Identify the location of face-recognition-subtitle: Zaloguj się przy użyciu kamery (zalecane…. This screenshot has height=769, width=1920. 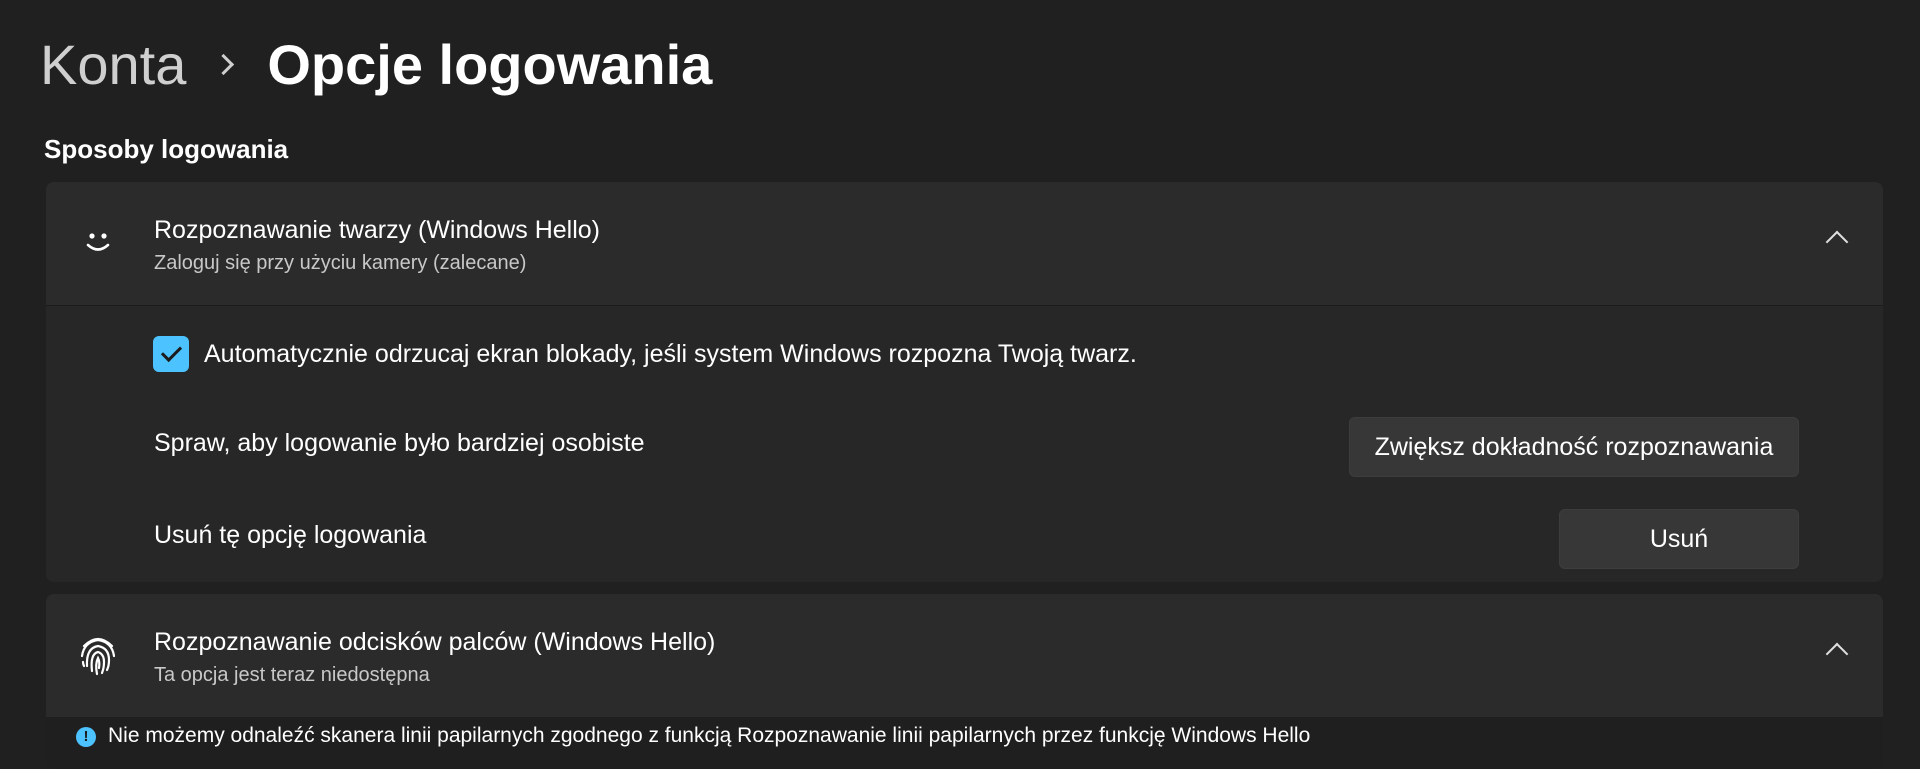
(340, 263).